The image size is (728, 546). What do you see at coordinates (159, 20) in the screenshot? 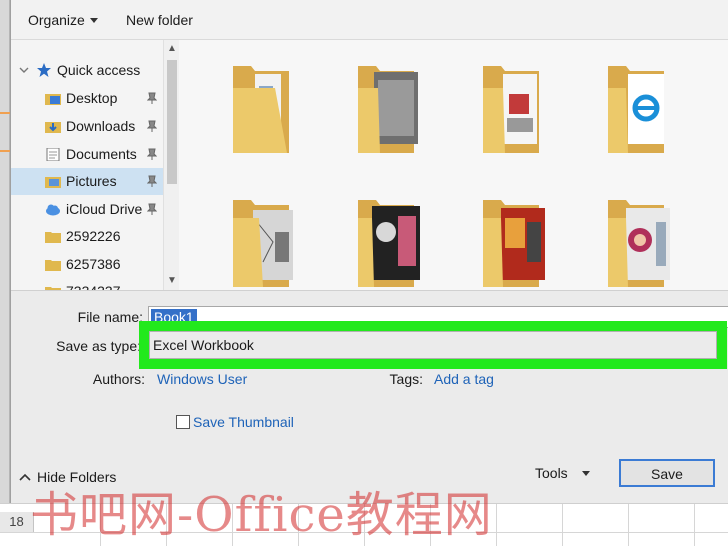
I see `new-folder-button: New folder` at bounding box center [159, 20].